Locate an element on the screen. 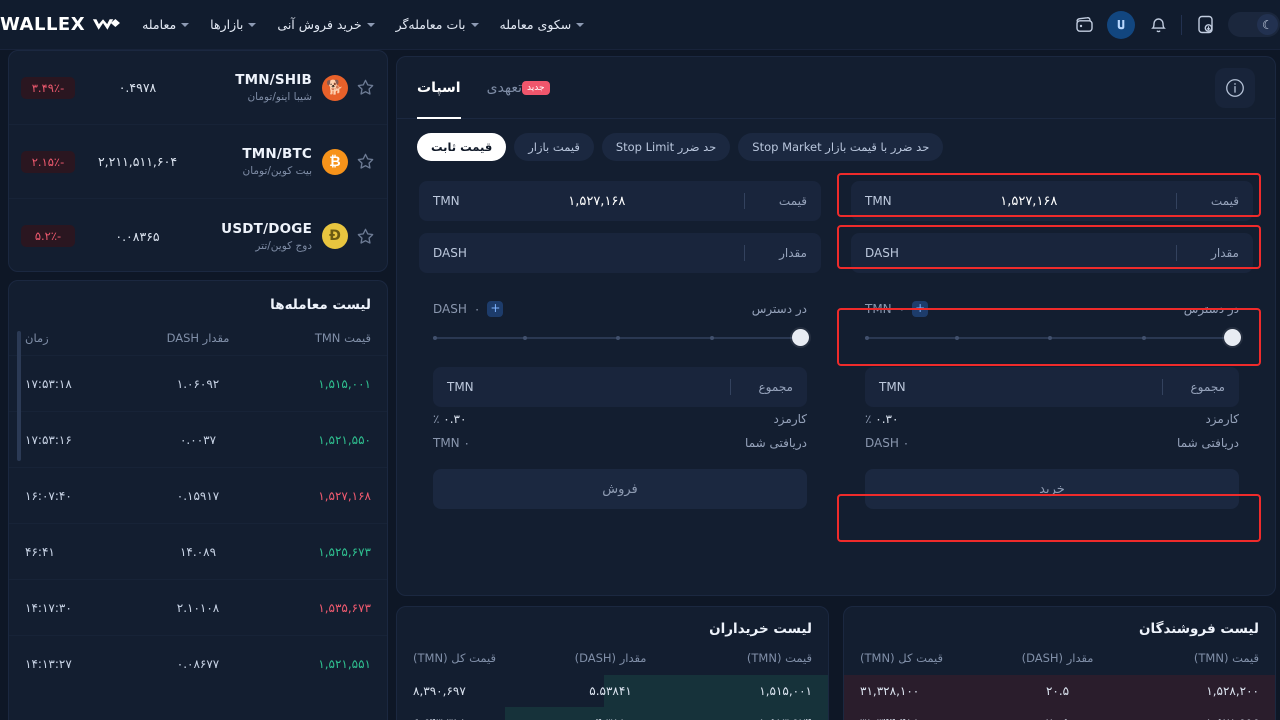 The image size is (1280, 720). sell-receive-unit: TMN is located at coordinates (446, 443).